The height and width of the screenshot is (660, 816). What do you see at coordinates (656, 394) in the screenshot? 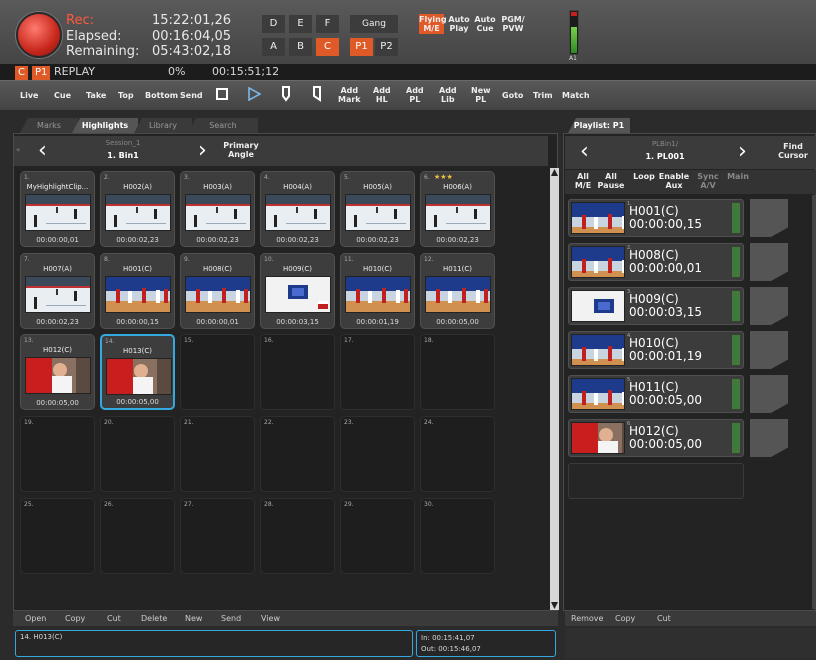
I see `playlist-item: 5. H011(C) 00:00:05,00` at bounding box center [656, 394].